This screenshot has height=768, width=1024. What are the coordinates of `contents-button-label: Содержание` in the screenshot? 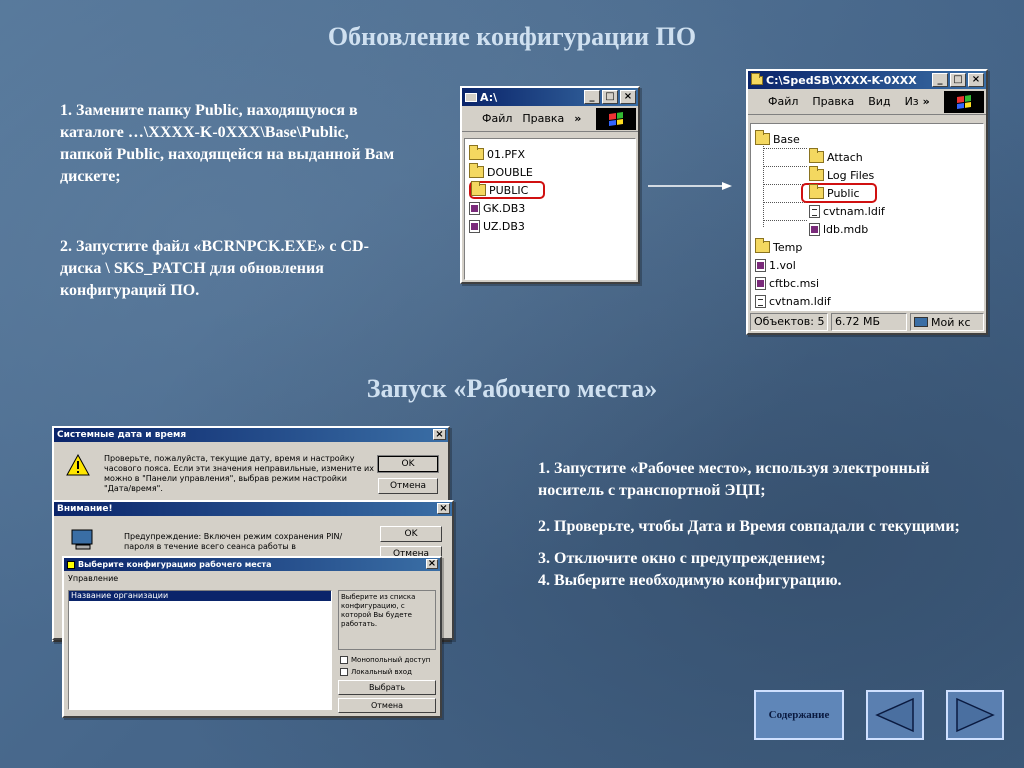 It's located at (799, 715).